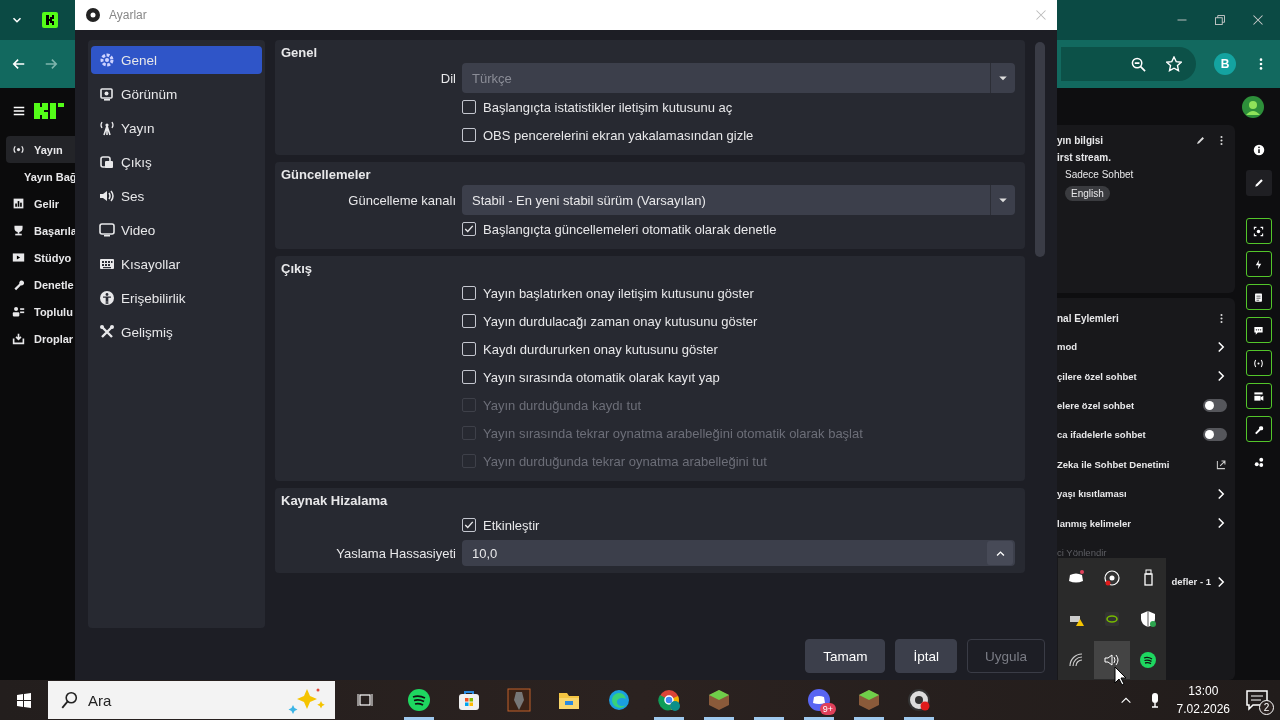 This screenshot has width=1280, height=720. What do you see at coordinates (1087, 193) in the screenshot?
I see `language-tag: English` at bounding box center [1087, 193].